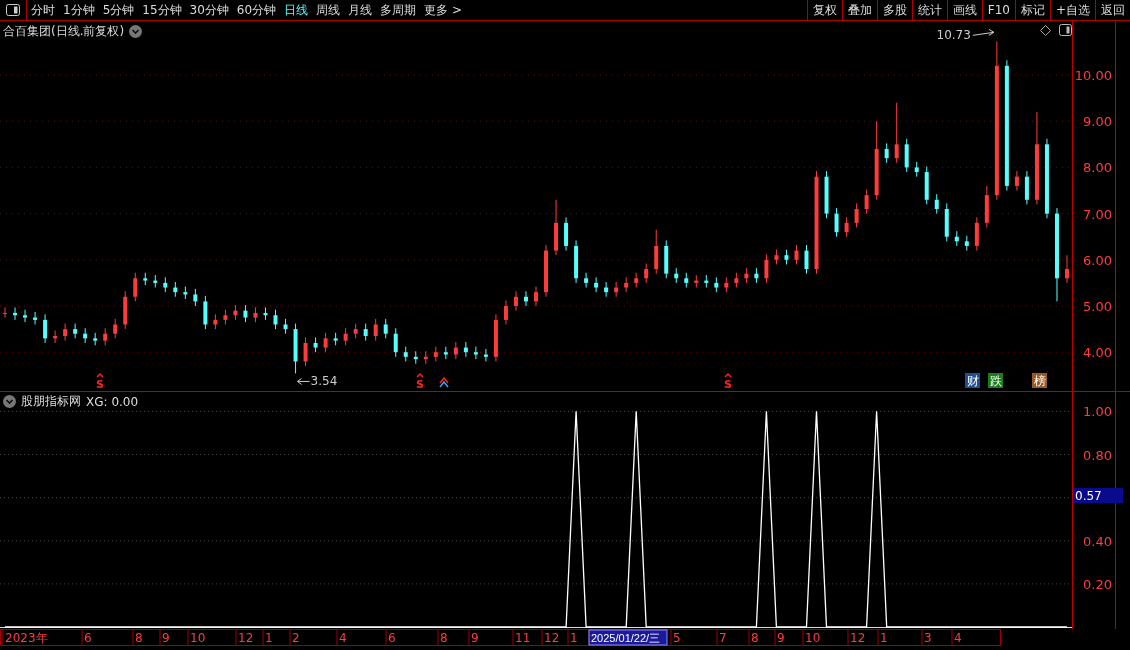 This screenshot has width=1130, height=650. I want to click on toolbar-button: 叠加, so click(859, 10).